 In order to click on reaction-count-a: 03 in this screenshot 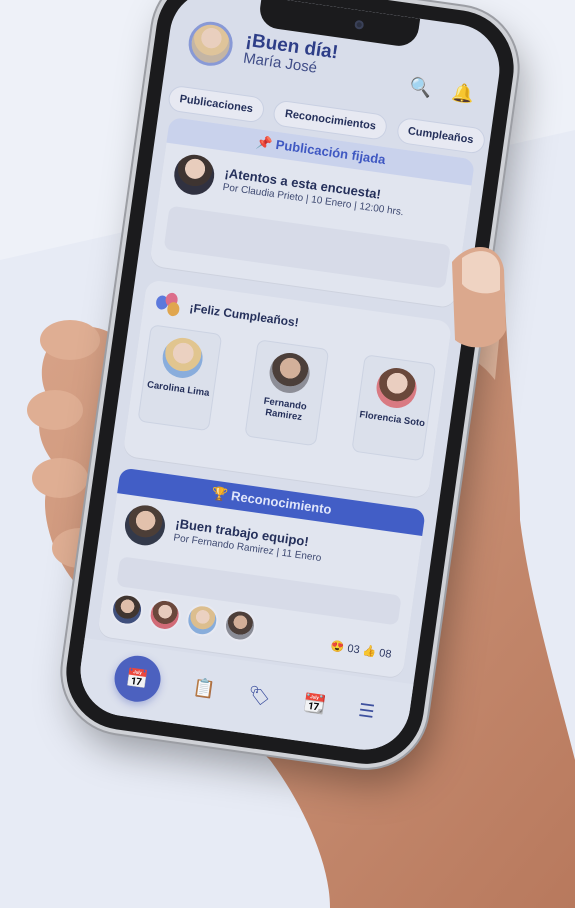, I will do `click(353, 649)`.